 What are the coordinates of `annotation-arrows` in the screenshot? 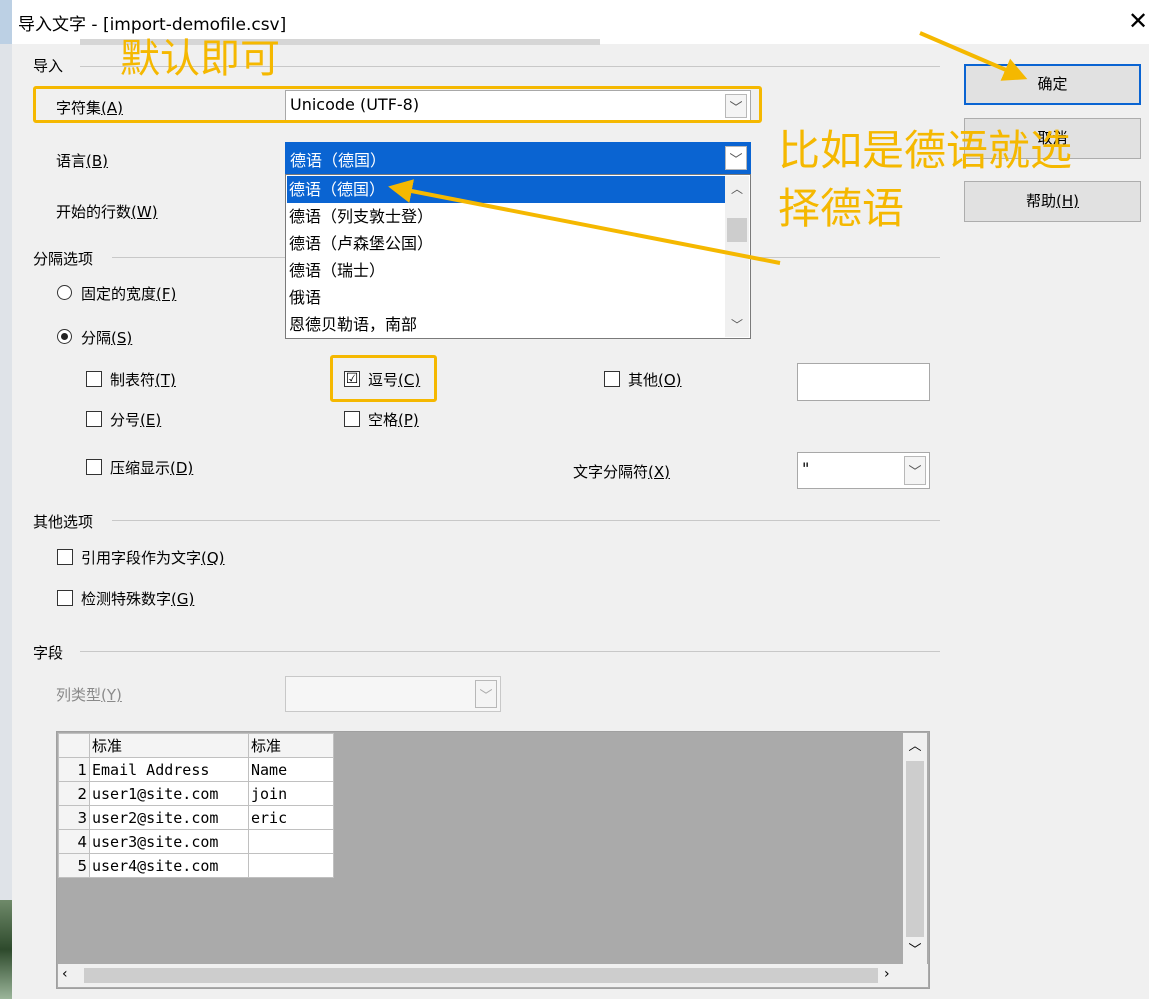 It's located at (708, 148).